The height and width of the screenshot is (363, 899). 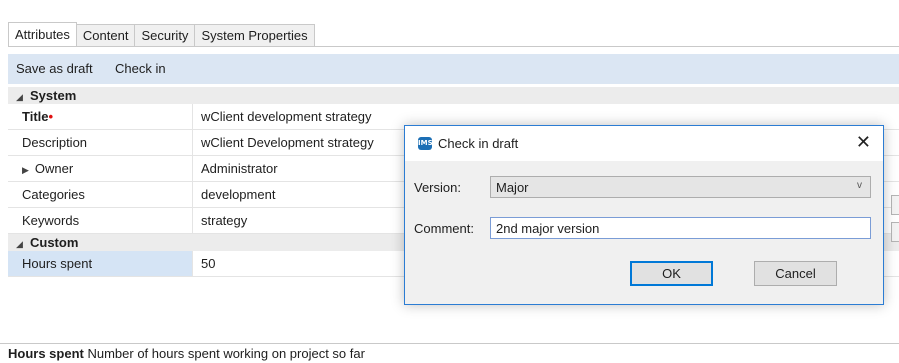 What do you see at coordinates (38, 116) in the screenshot?
I see `field-label: Title•` at bounding box center [38, 116].